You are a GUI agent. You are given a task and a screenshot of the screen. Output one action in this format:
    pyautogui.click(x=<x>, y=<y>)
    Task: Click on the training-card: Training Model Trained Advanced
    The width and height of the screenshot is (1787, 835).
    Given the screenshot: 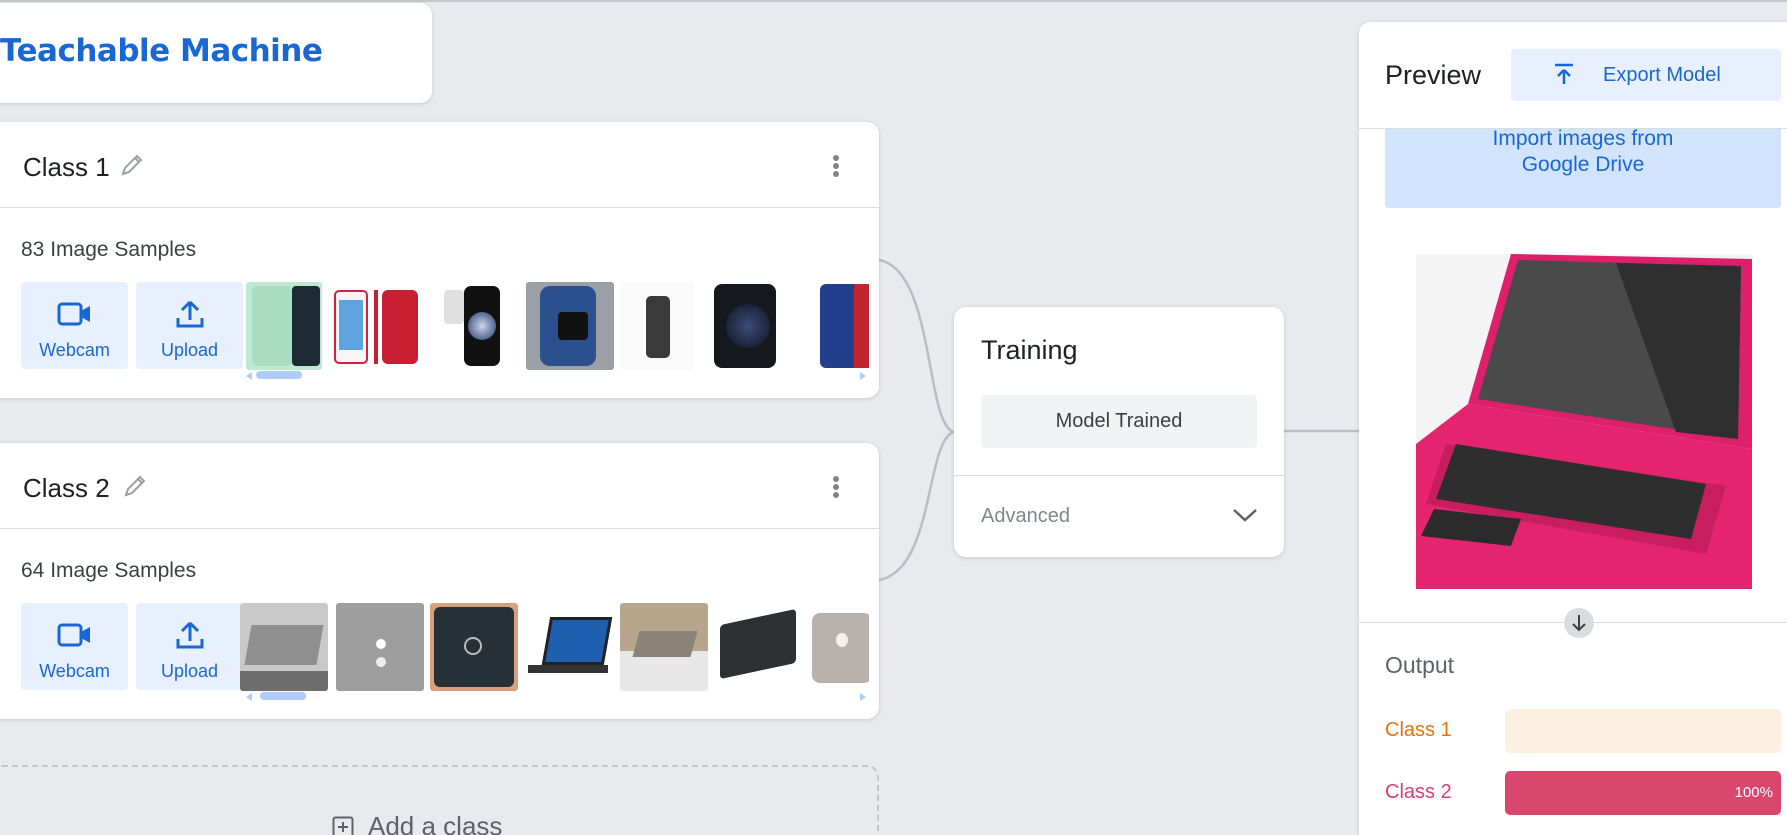 What is the action you would take?
    pyautogui.click(x=1119, y=432)
    